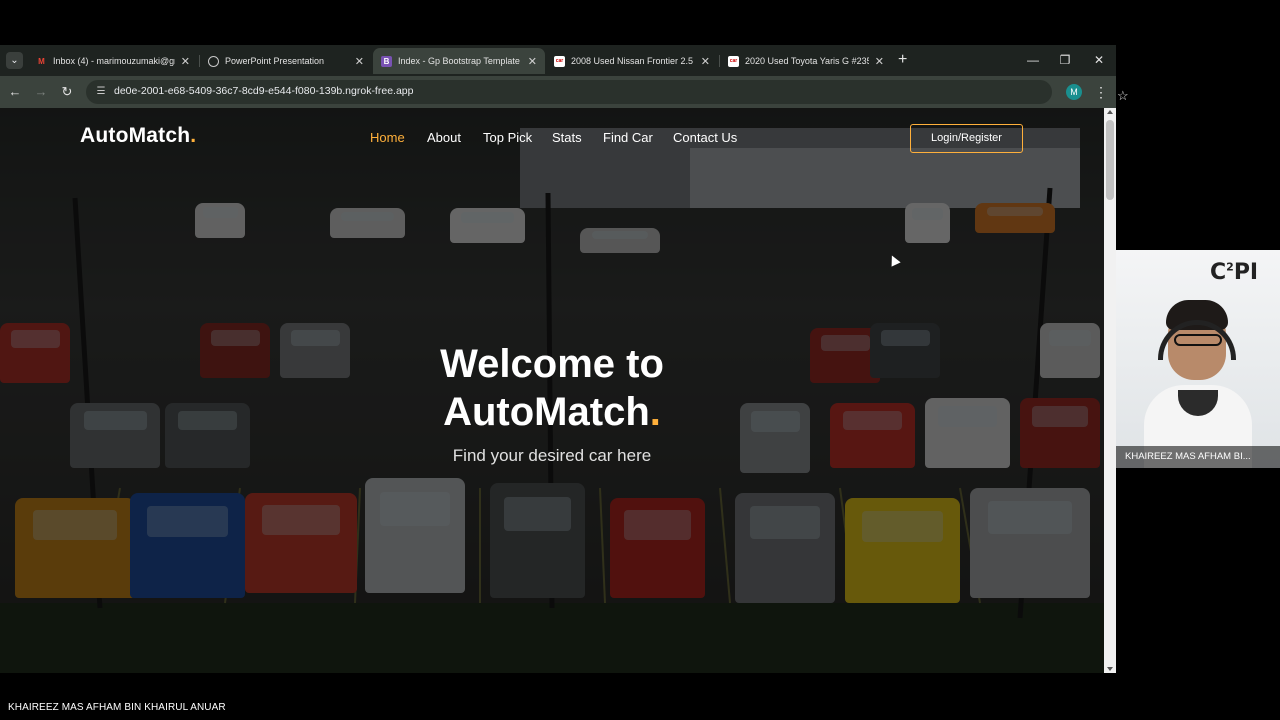  I want to click on nav-find-car: Find Car, so click(628, 137).